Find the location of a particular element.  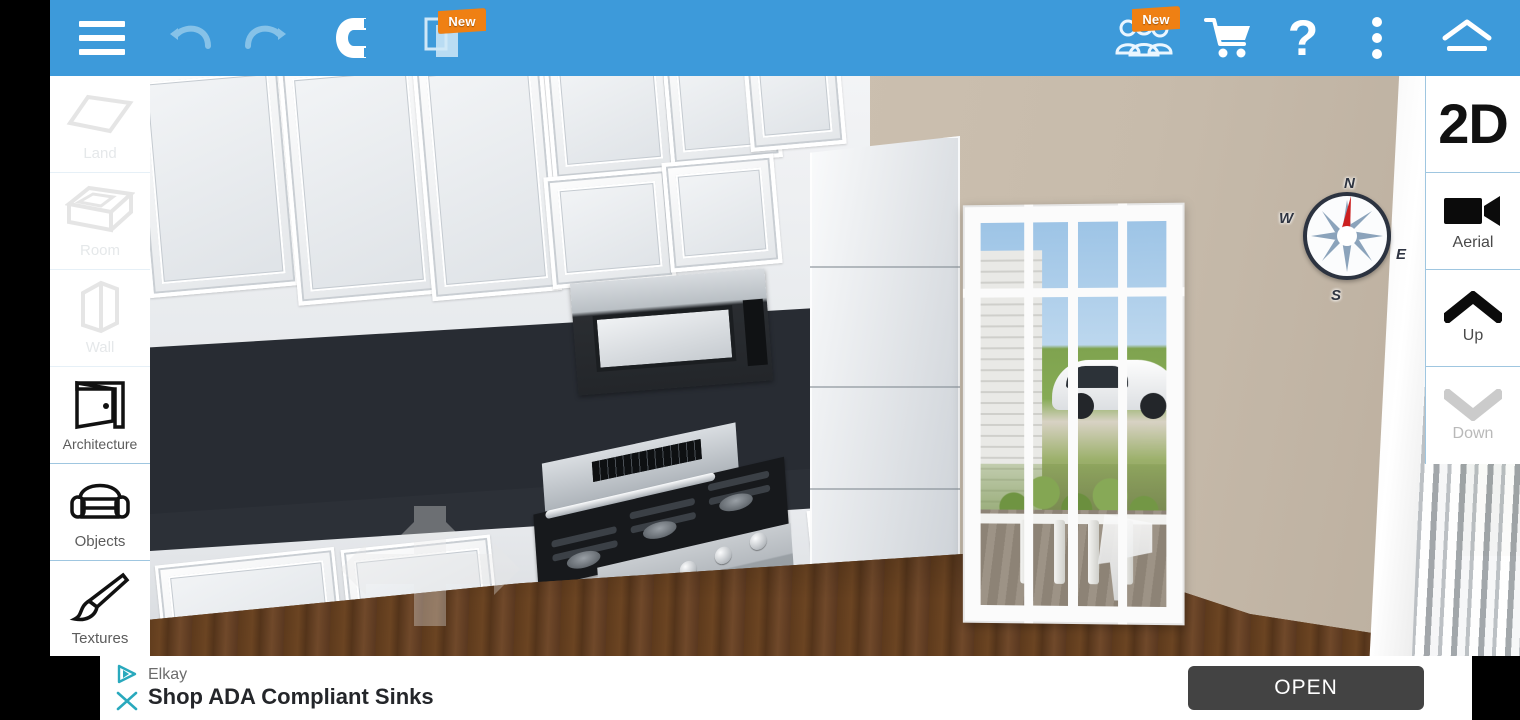

ad-copy: Elkay Shop ADA Compliant Sinks is located at coordinates (667, 688).